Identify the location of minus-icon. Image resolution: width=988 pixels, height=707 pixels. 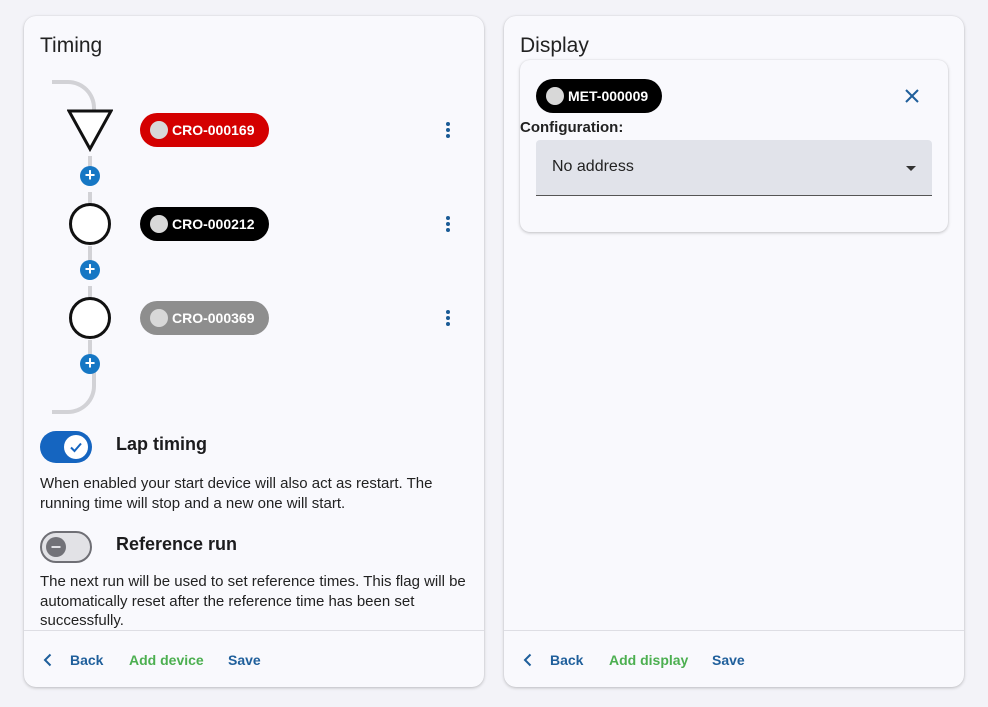
(56, 547).